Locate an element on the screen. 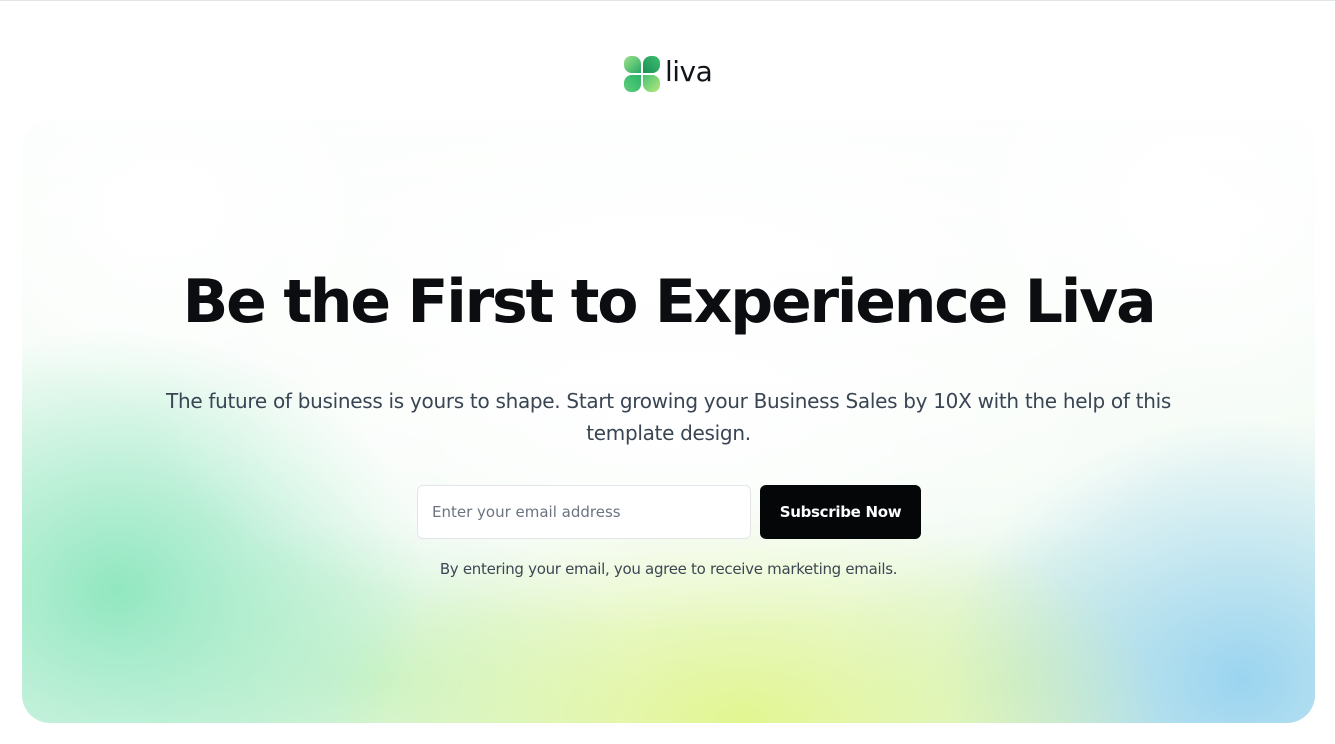 This screenshot has height=744, width=1335. hero-headline: Be the First to Experience Liva is located at coordinates (669, 302).